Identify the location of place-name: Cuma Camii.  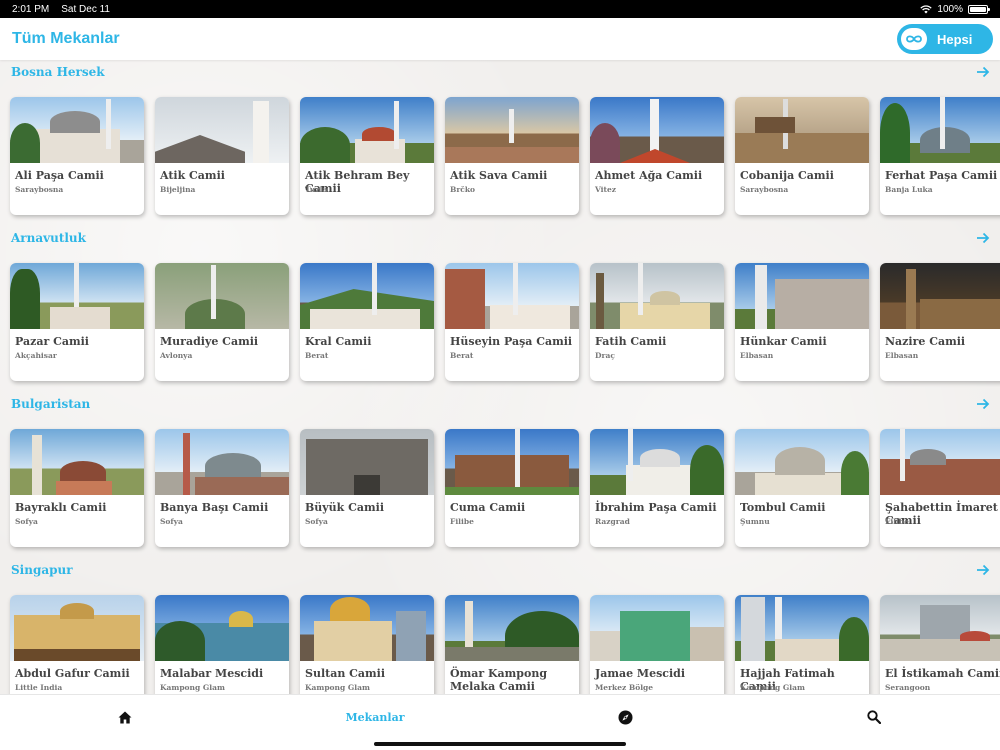
(488, 507).